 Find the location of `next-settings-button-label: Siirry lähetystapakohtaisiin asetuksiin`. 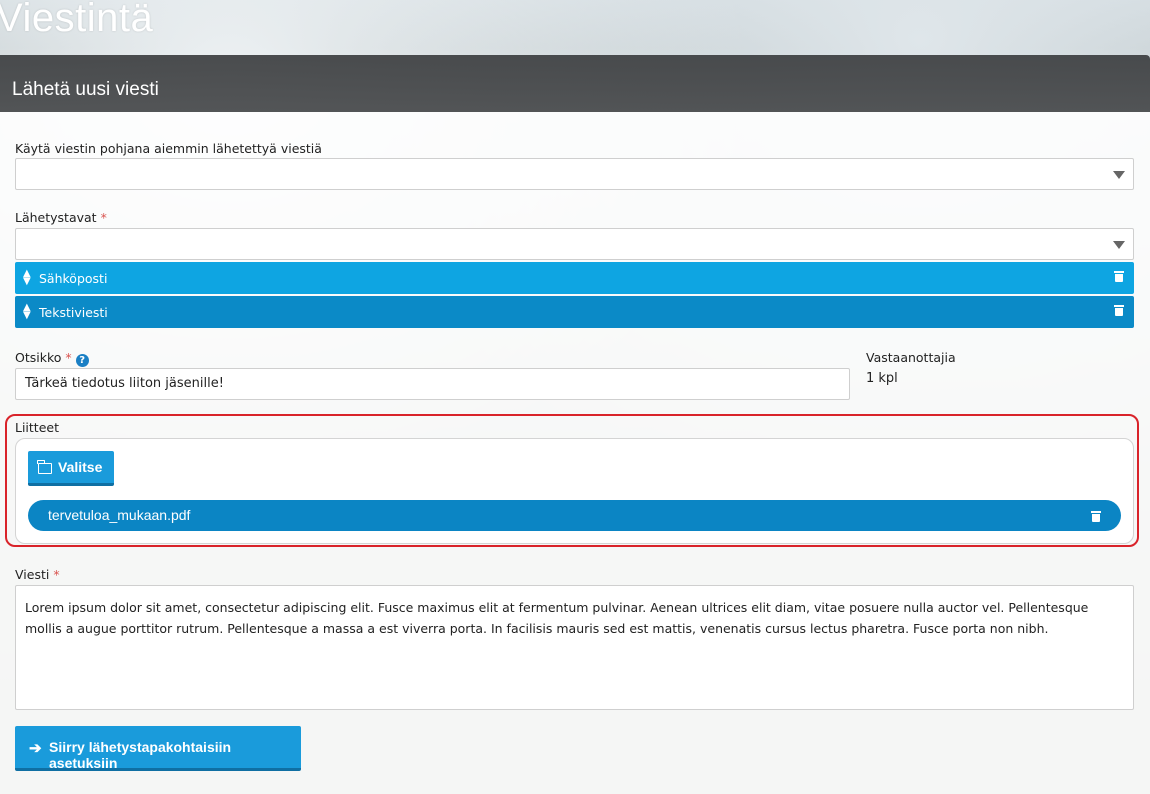

next-settings-button-label: Siirry lähetystapakohtaisiin asetuksiin is located at coordinates (140, 755).